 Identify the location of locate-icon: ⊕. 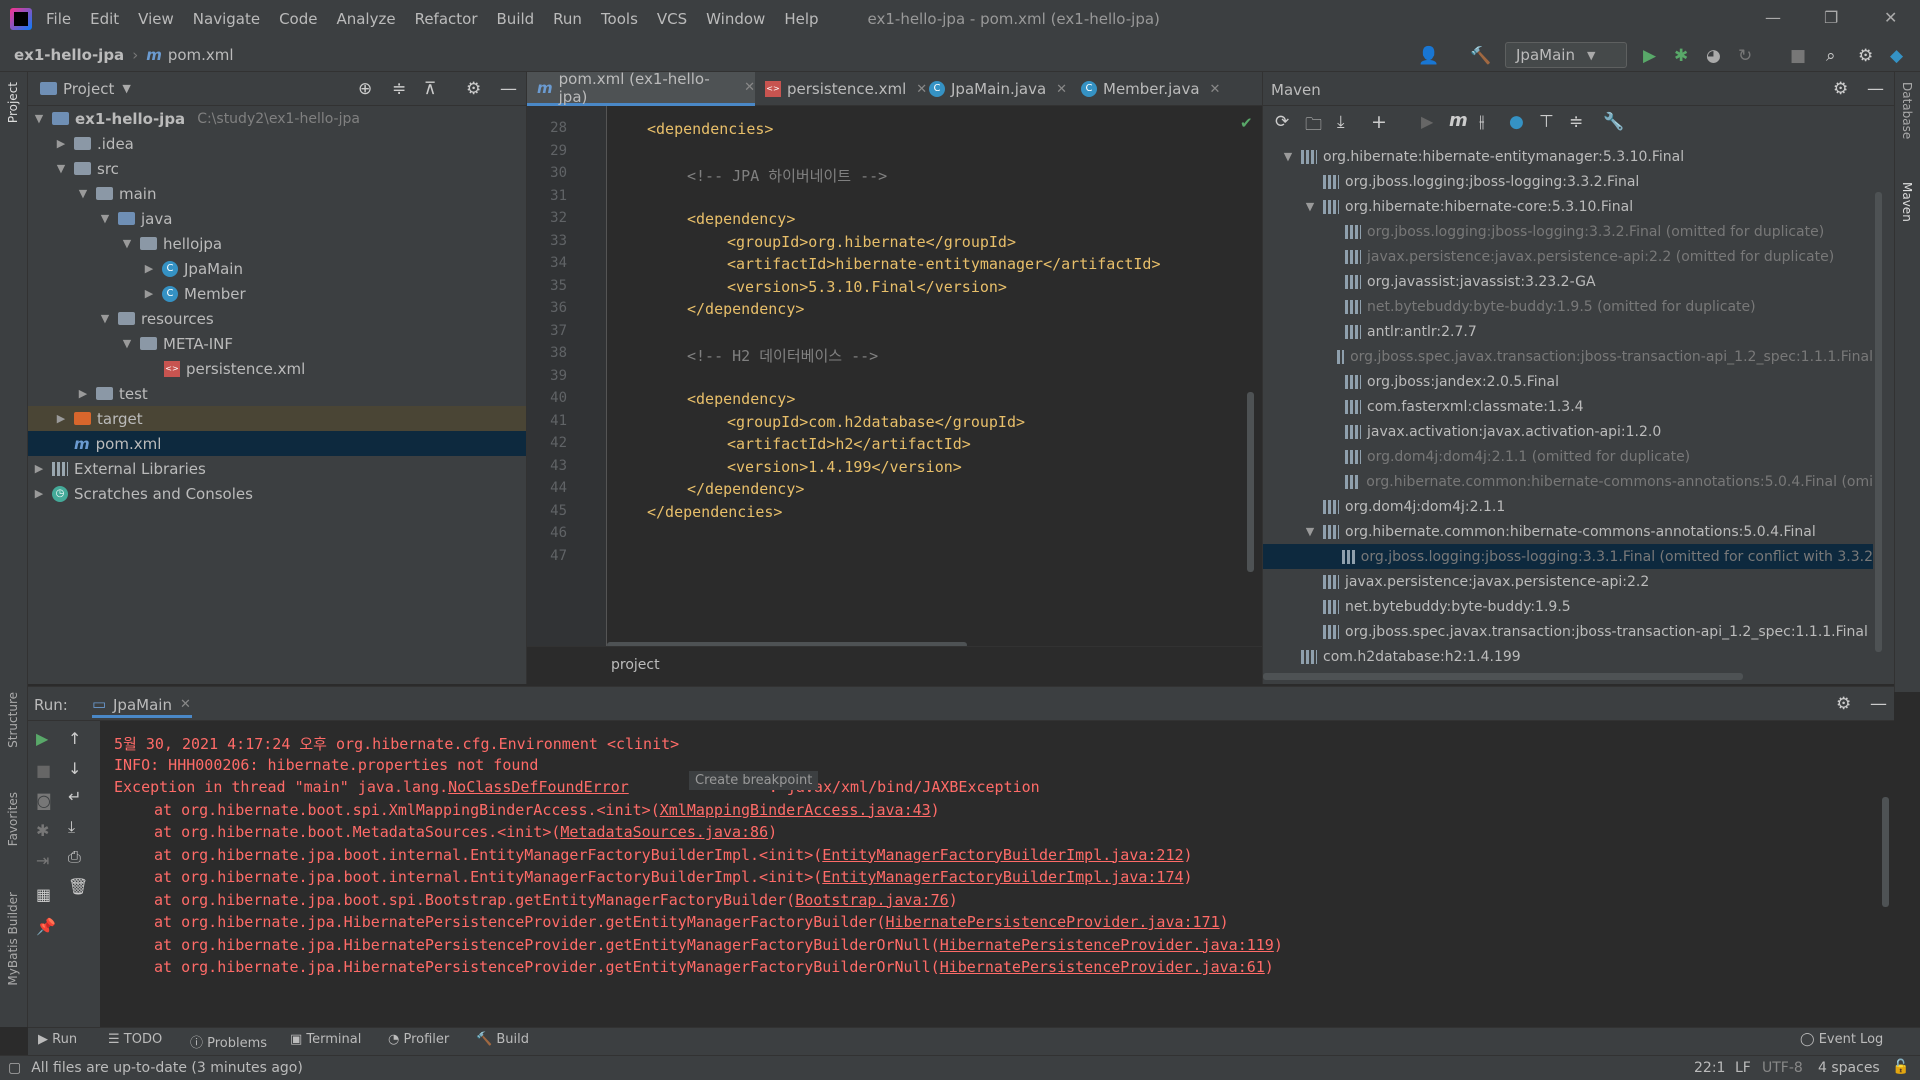
(365, 89).